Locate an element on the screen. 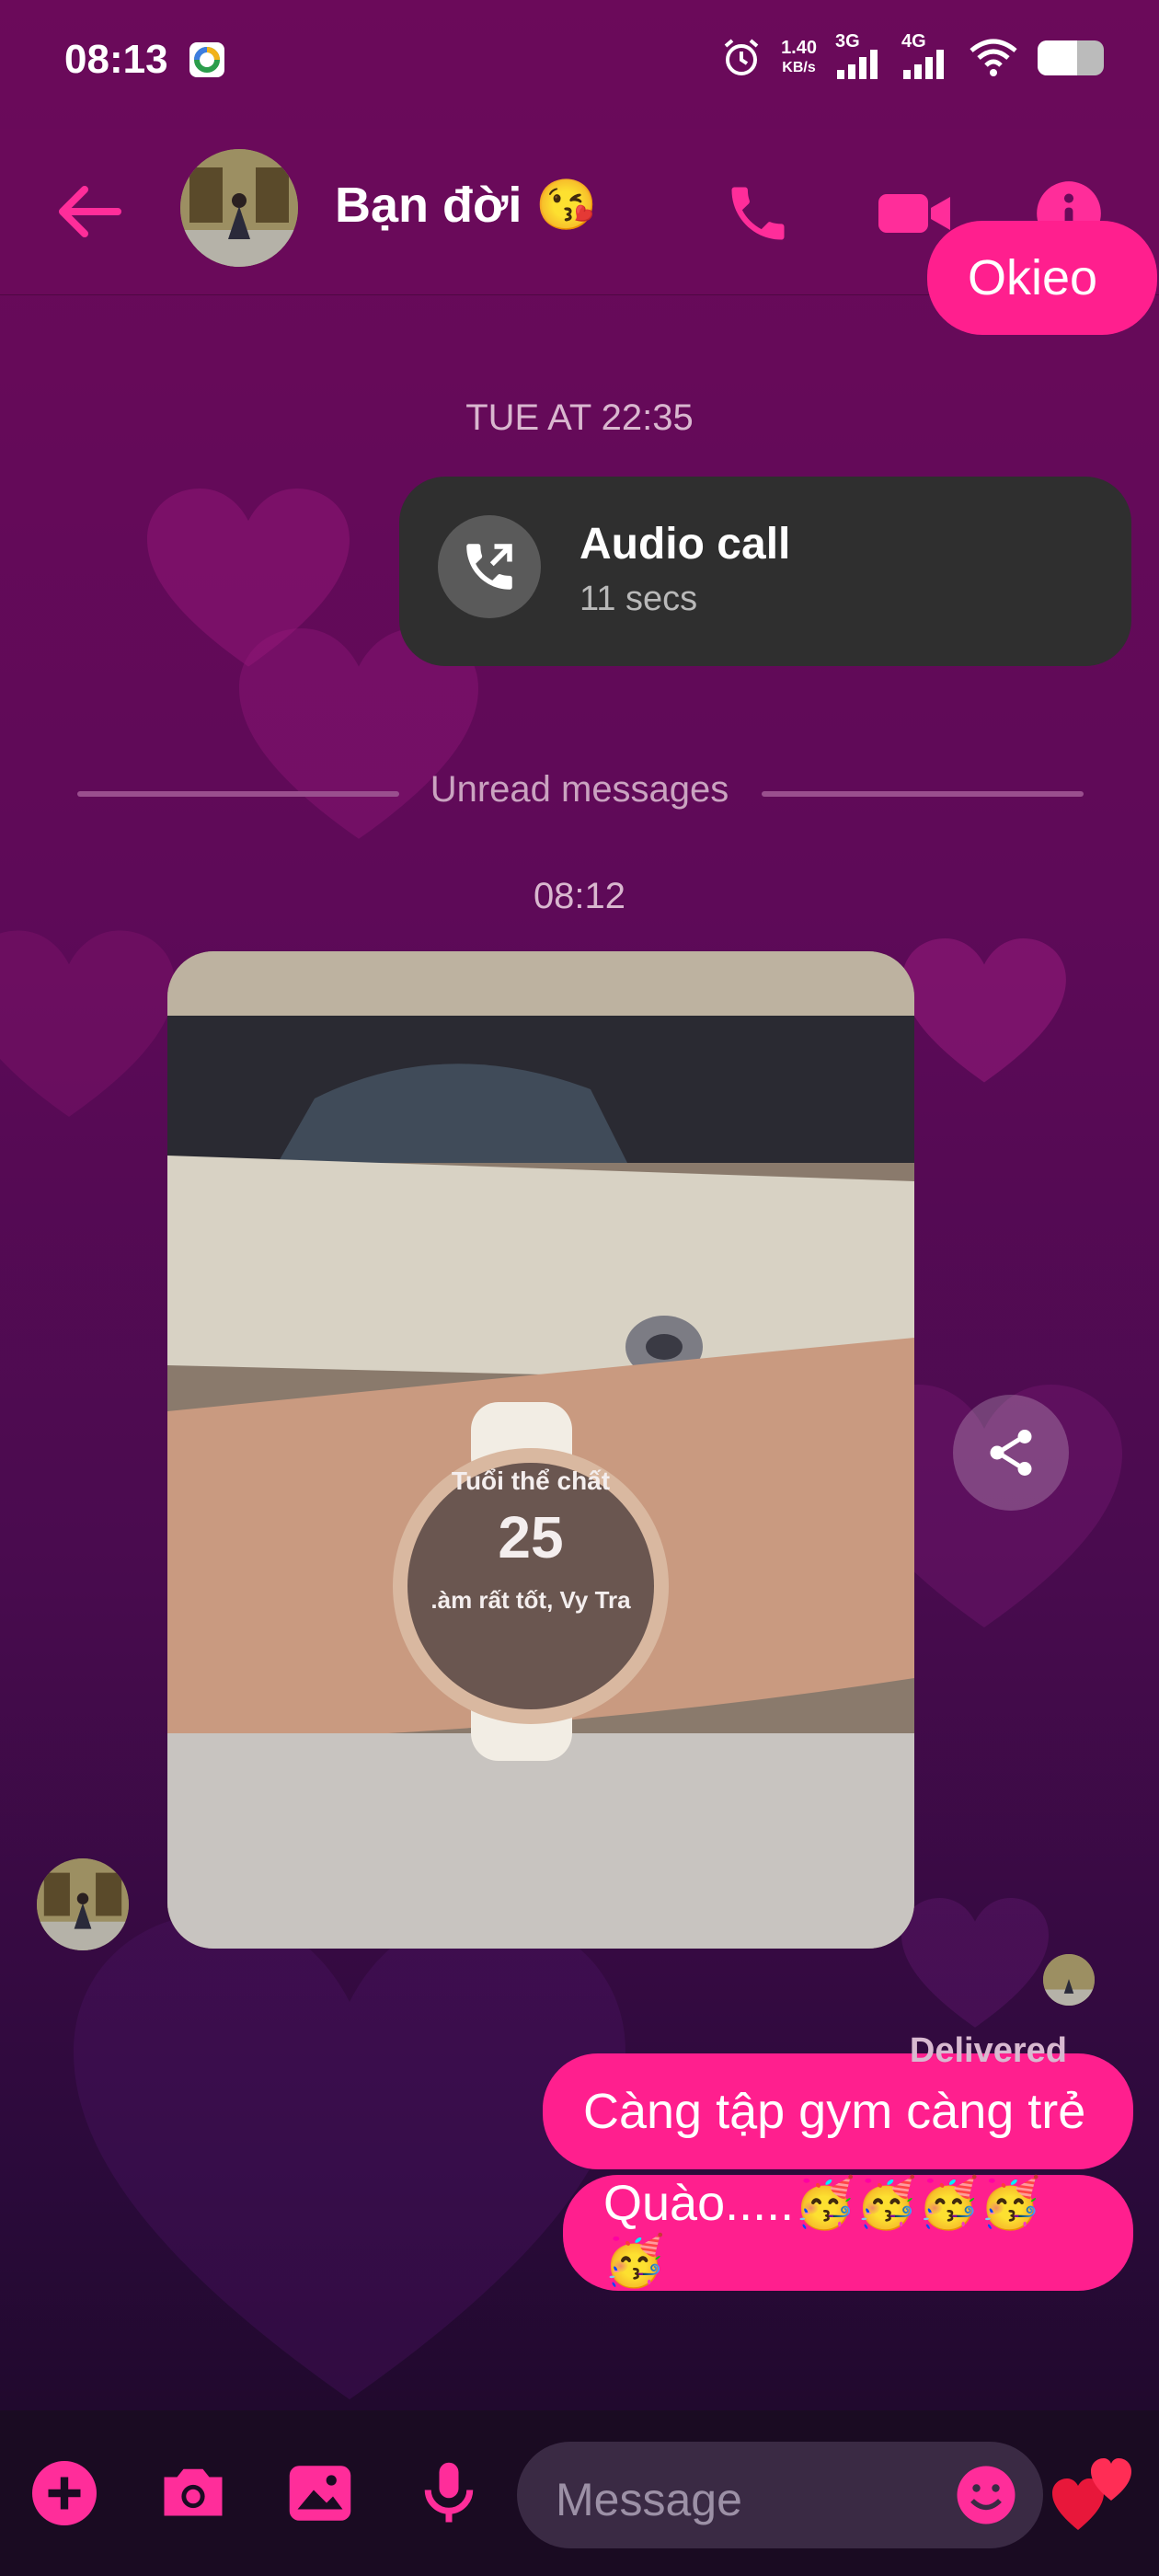  emoji-button is located at coordinates (986, 2495).